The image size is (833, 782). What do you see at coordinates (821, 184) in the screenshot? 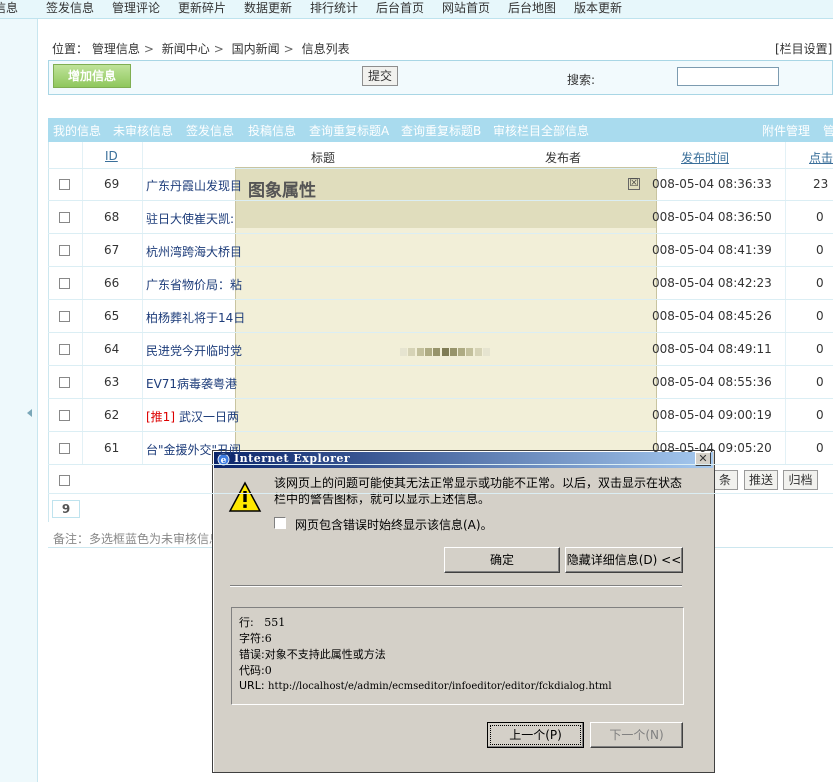
I see `row-clicks: 23` at bounding box center [821, 184].